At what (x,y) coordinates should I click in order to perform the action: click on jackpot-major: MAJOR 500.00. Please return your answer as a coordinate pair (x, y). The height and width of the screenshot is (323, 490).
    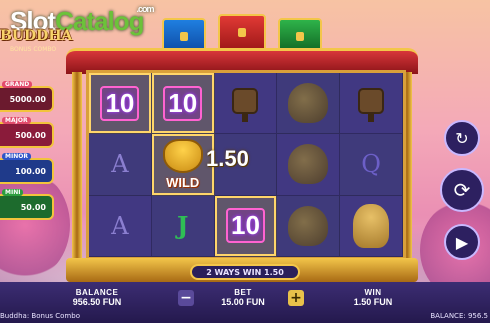
    Looking at the image, I should click on (27, 132).